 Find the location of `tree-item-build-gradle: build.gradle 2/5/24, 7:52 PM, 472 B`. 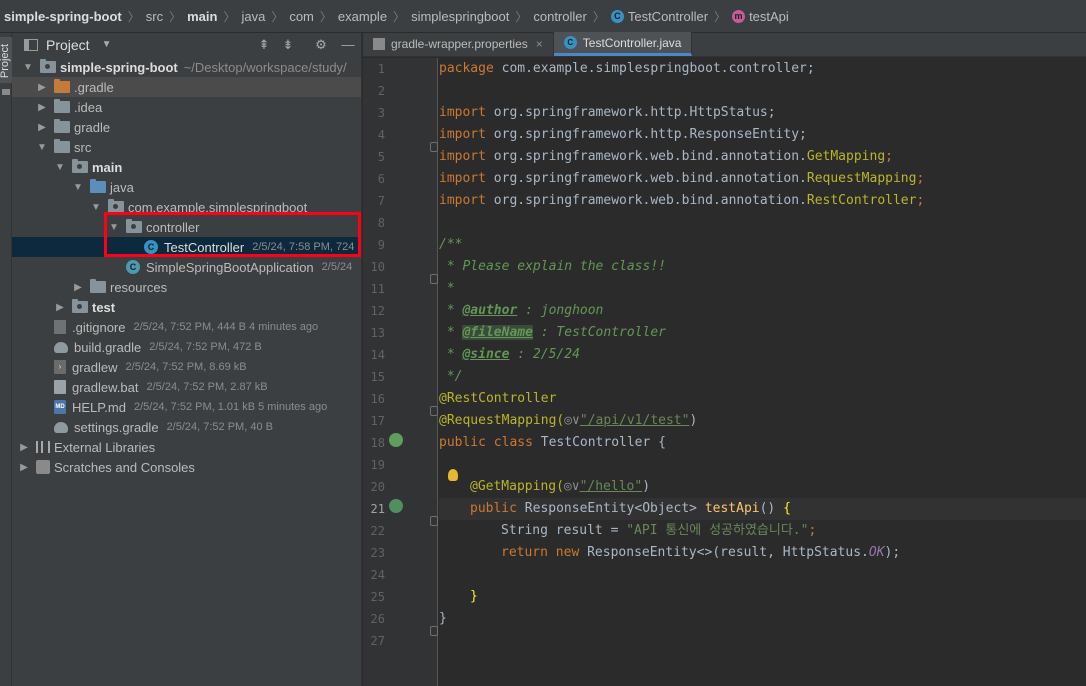

tree-item-build-gradle: build.gradle 2/5/24, 7:52 PM, 472 B is located at coordinates (186, 347).